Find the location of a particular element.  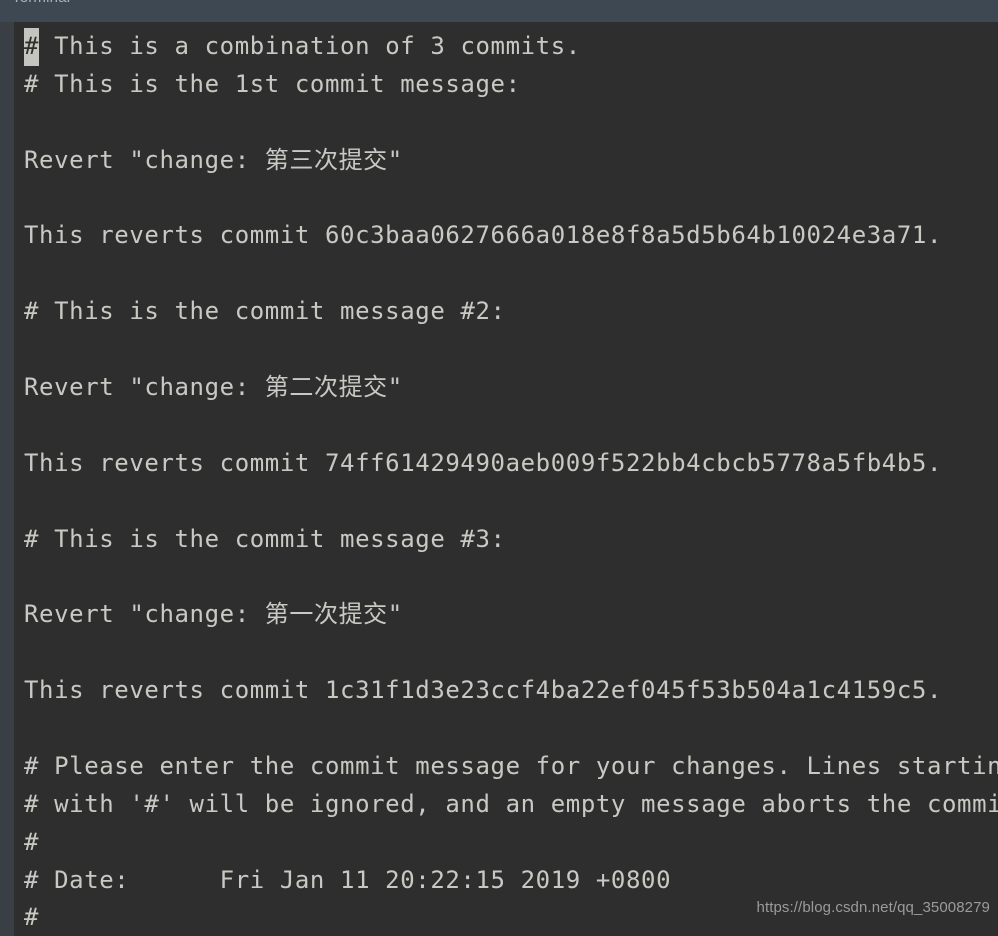

window-titlebar: Terminal is located at coordinates (499, 11).